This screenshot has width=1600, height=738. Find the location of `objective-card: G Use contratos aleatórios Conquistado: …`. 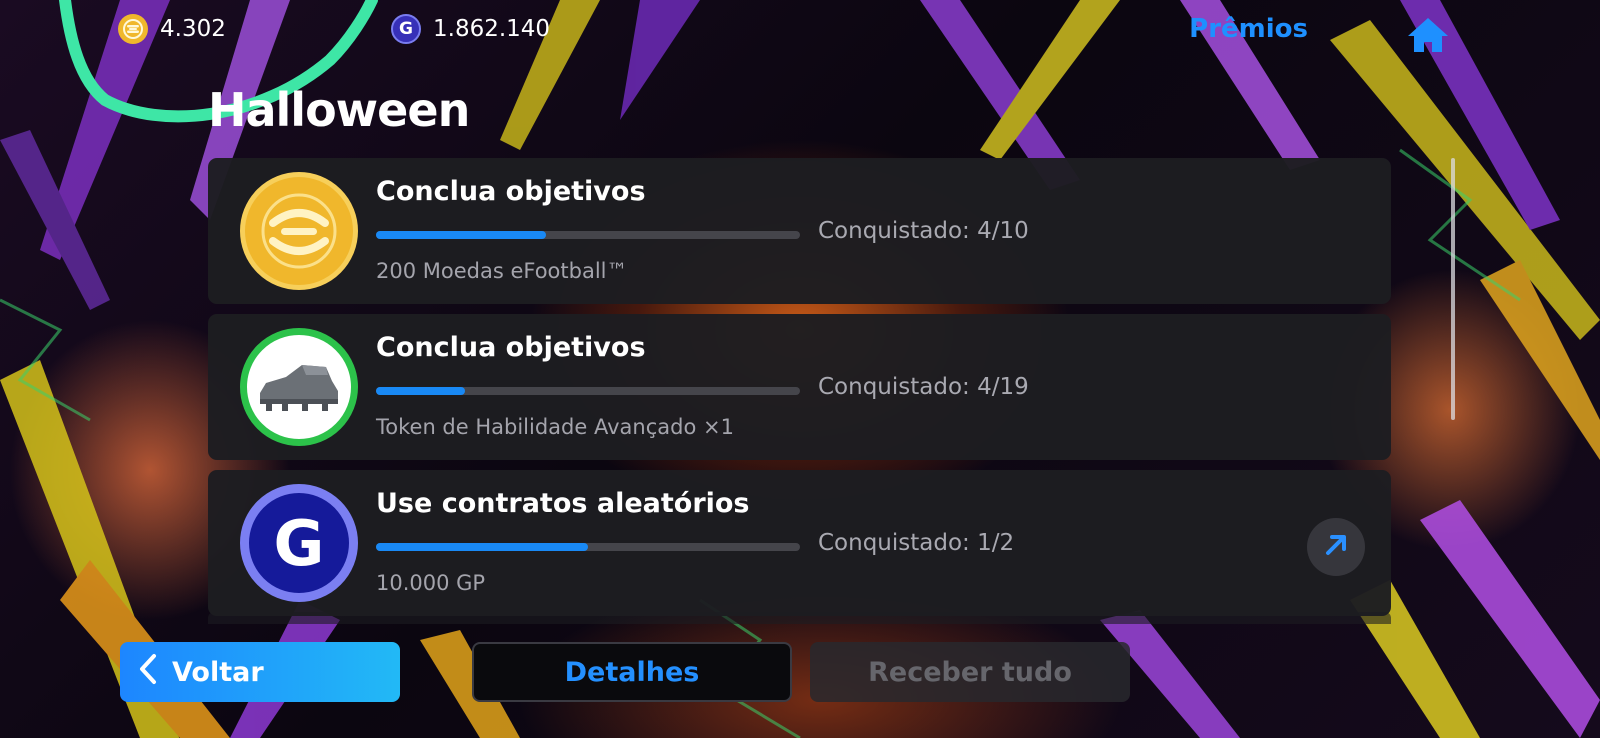

objective-card: G Use contratos aleatórios Conquistado: … is located at coordinates (799, 543).